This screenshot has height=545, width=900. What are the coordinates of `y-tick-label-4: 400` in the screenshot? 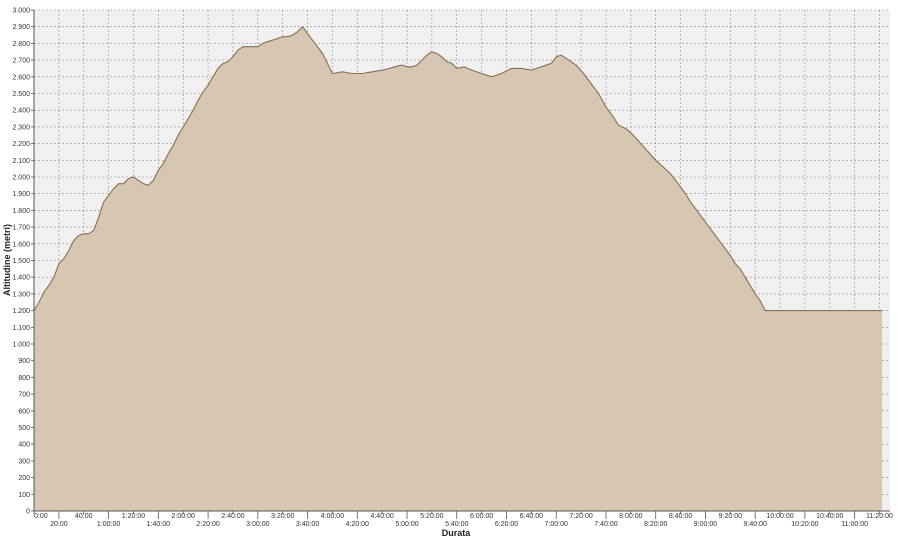 It's located at (24, 445).